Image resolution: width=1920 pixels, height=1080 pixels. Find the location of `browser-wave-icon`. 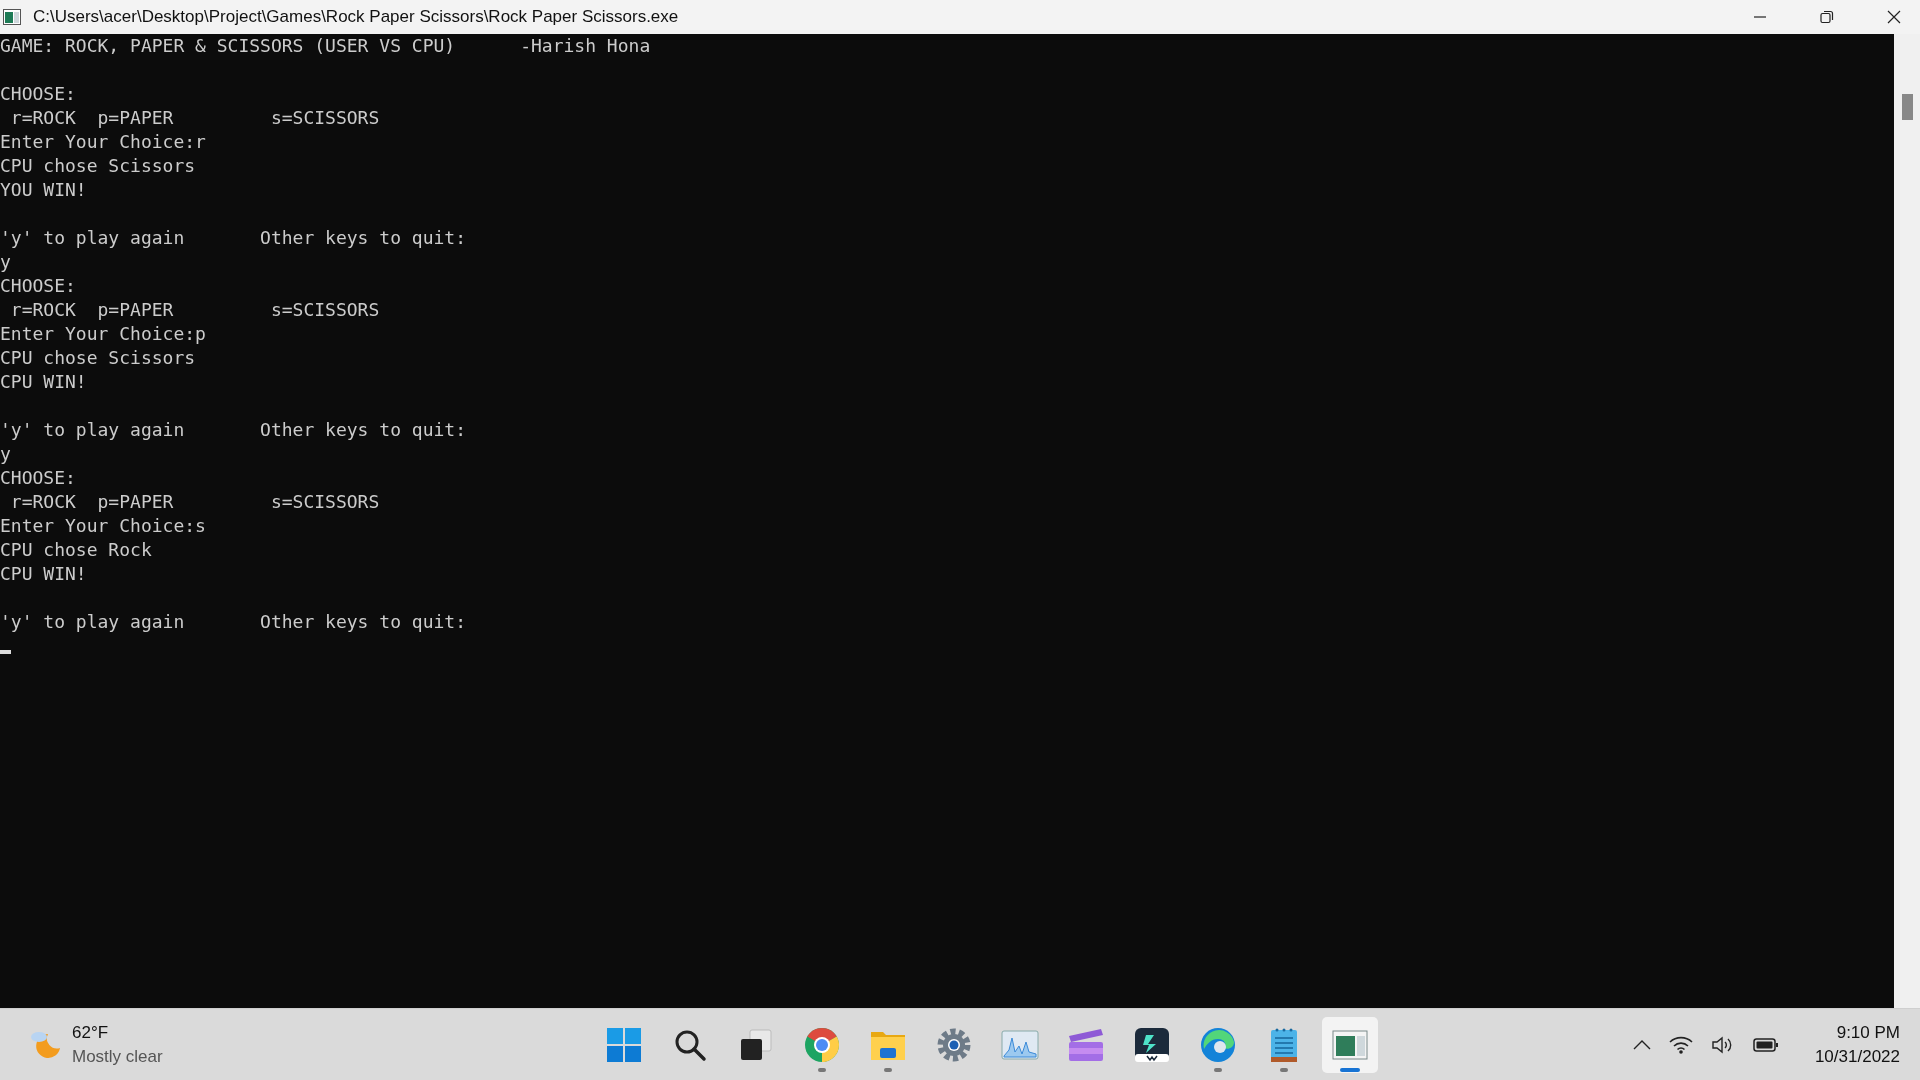

browser-wave-icon is located at coordinates (1218, 1044).